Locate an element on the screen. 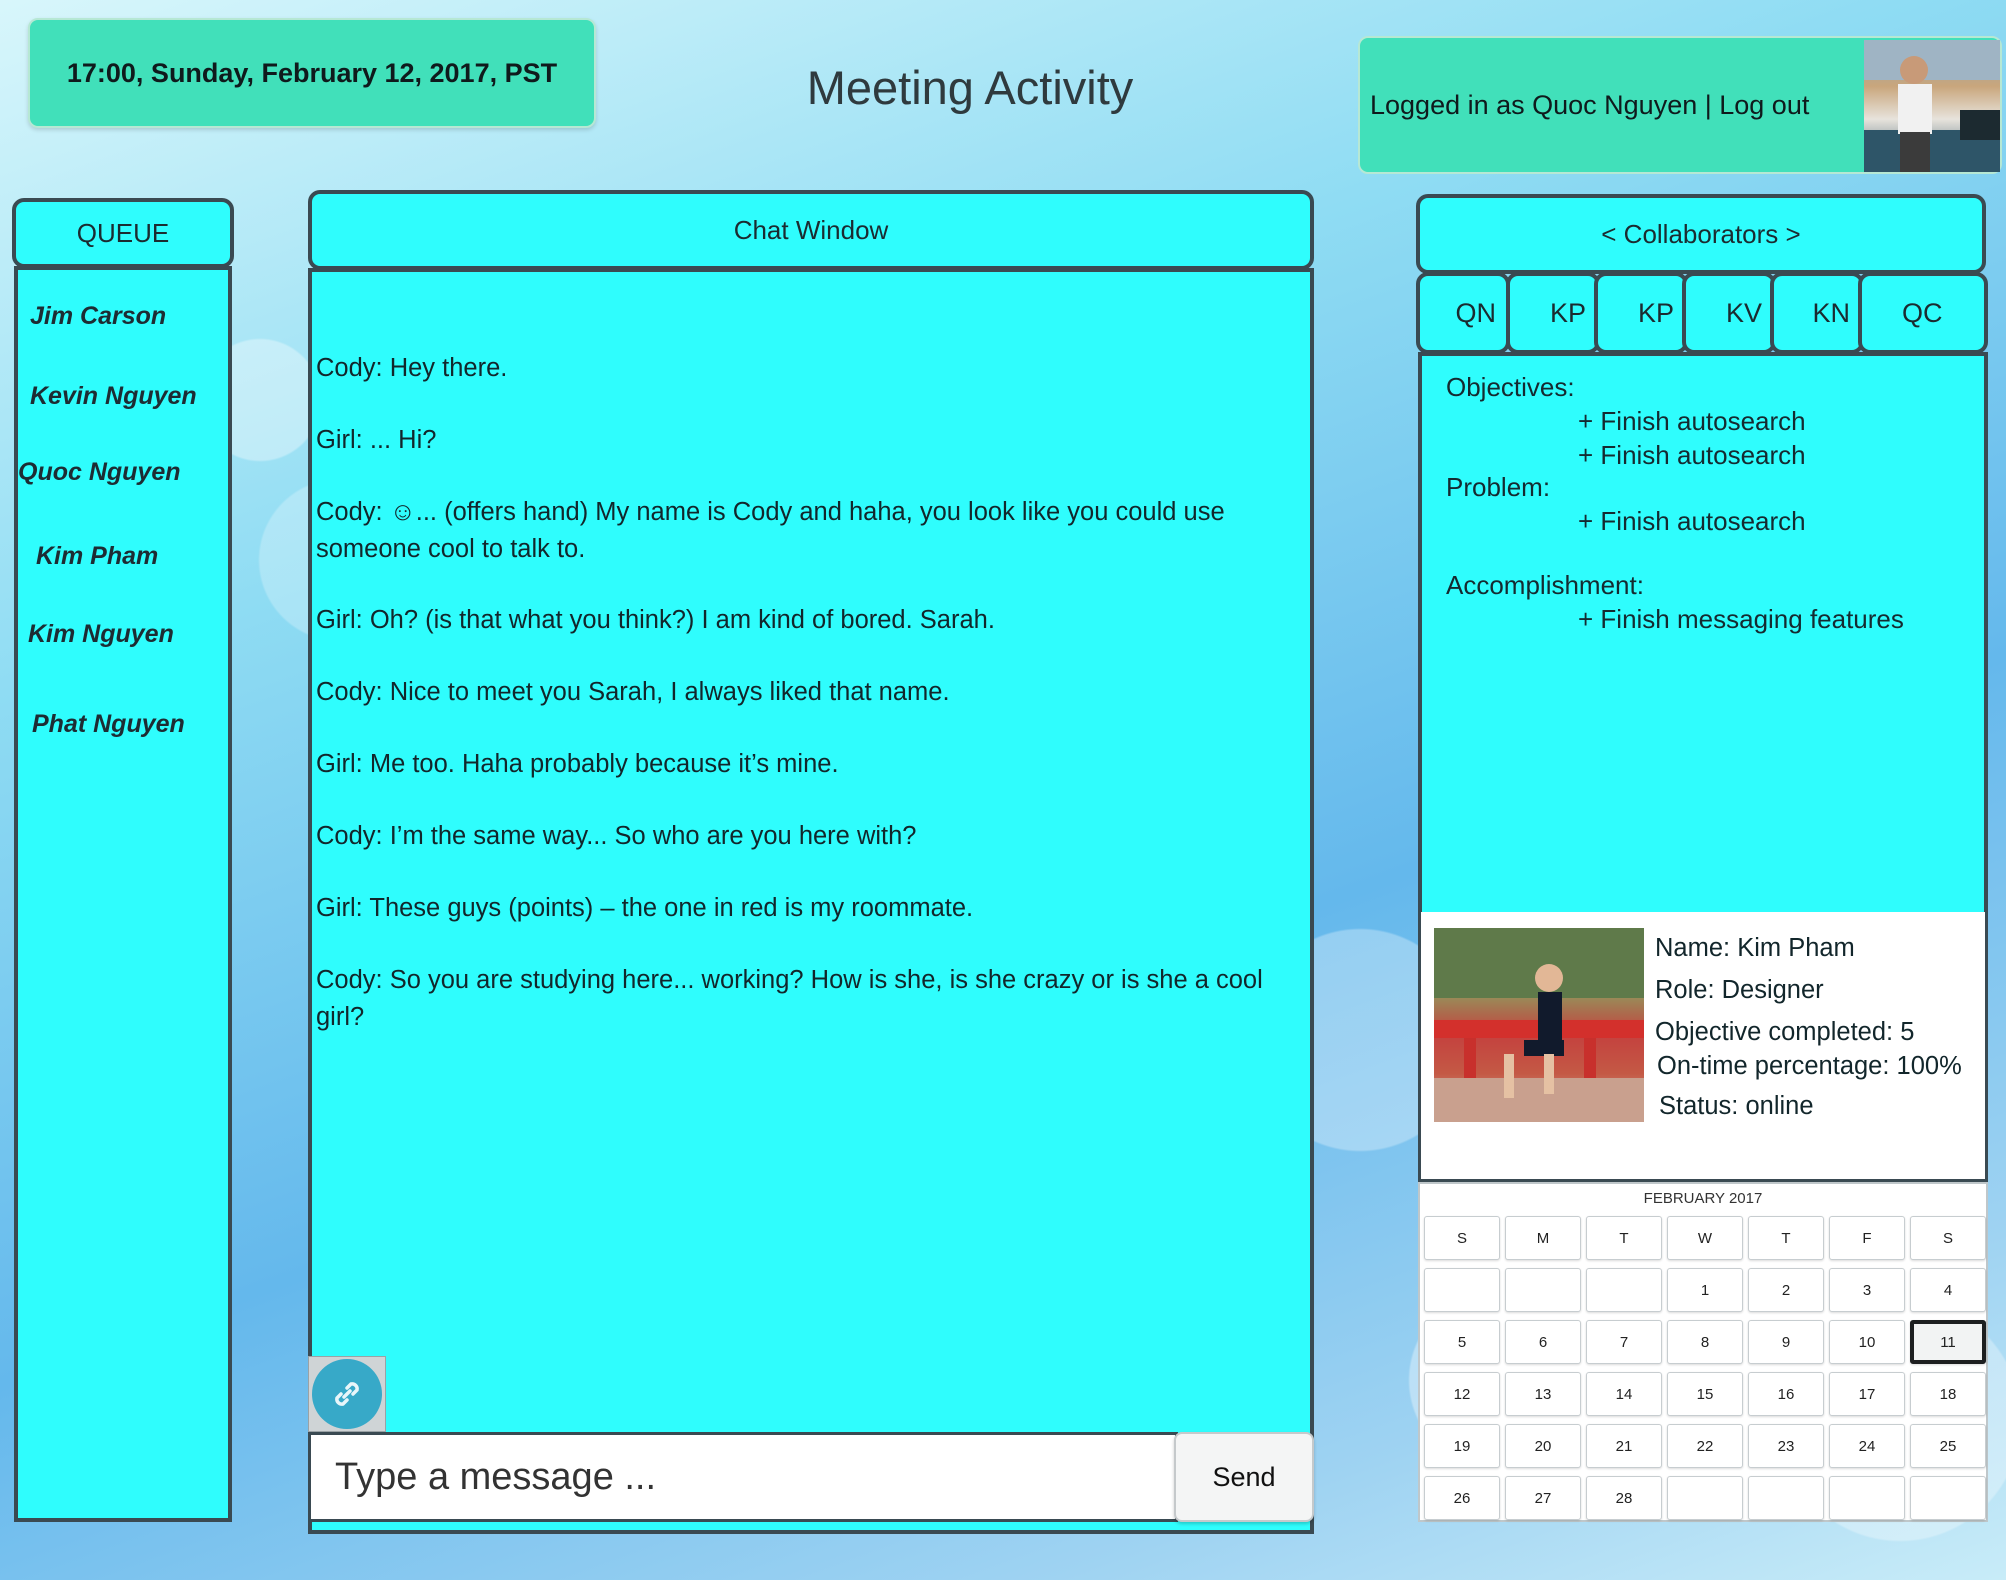 This screenshot has width=2006, height=1580. problem-label: Problem: is located at coordinates (1498, 487).